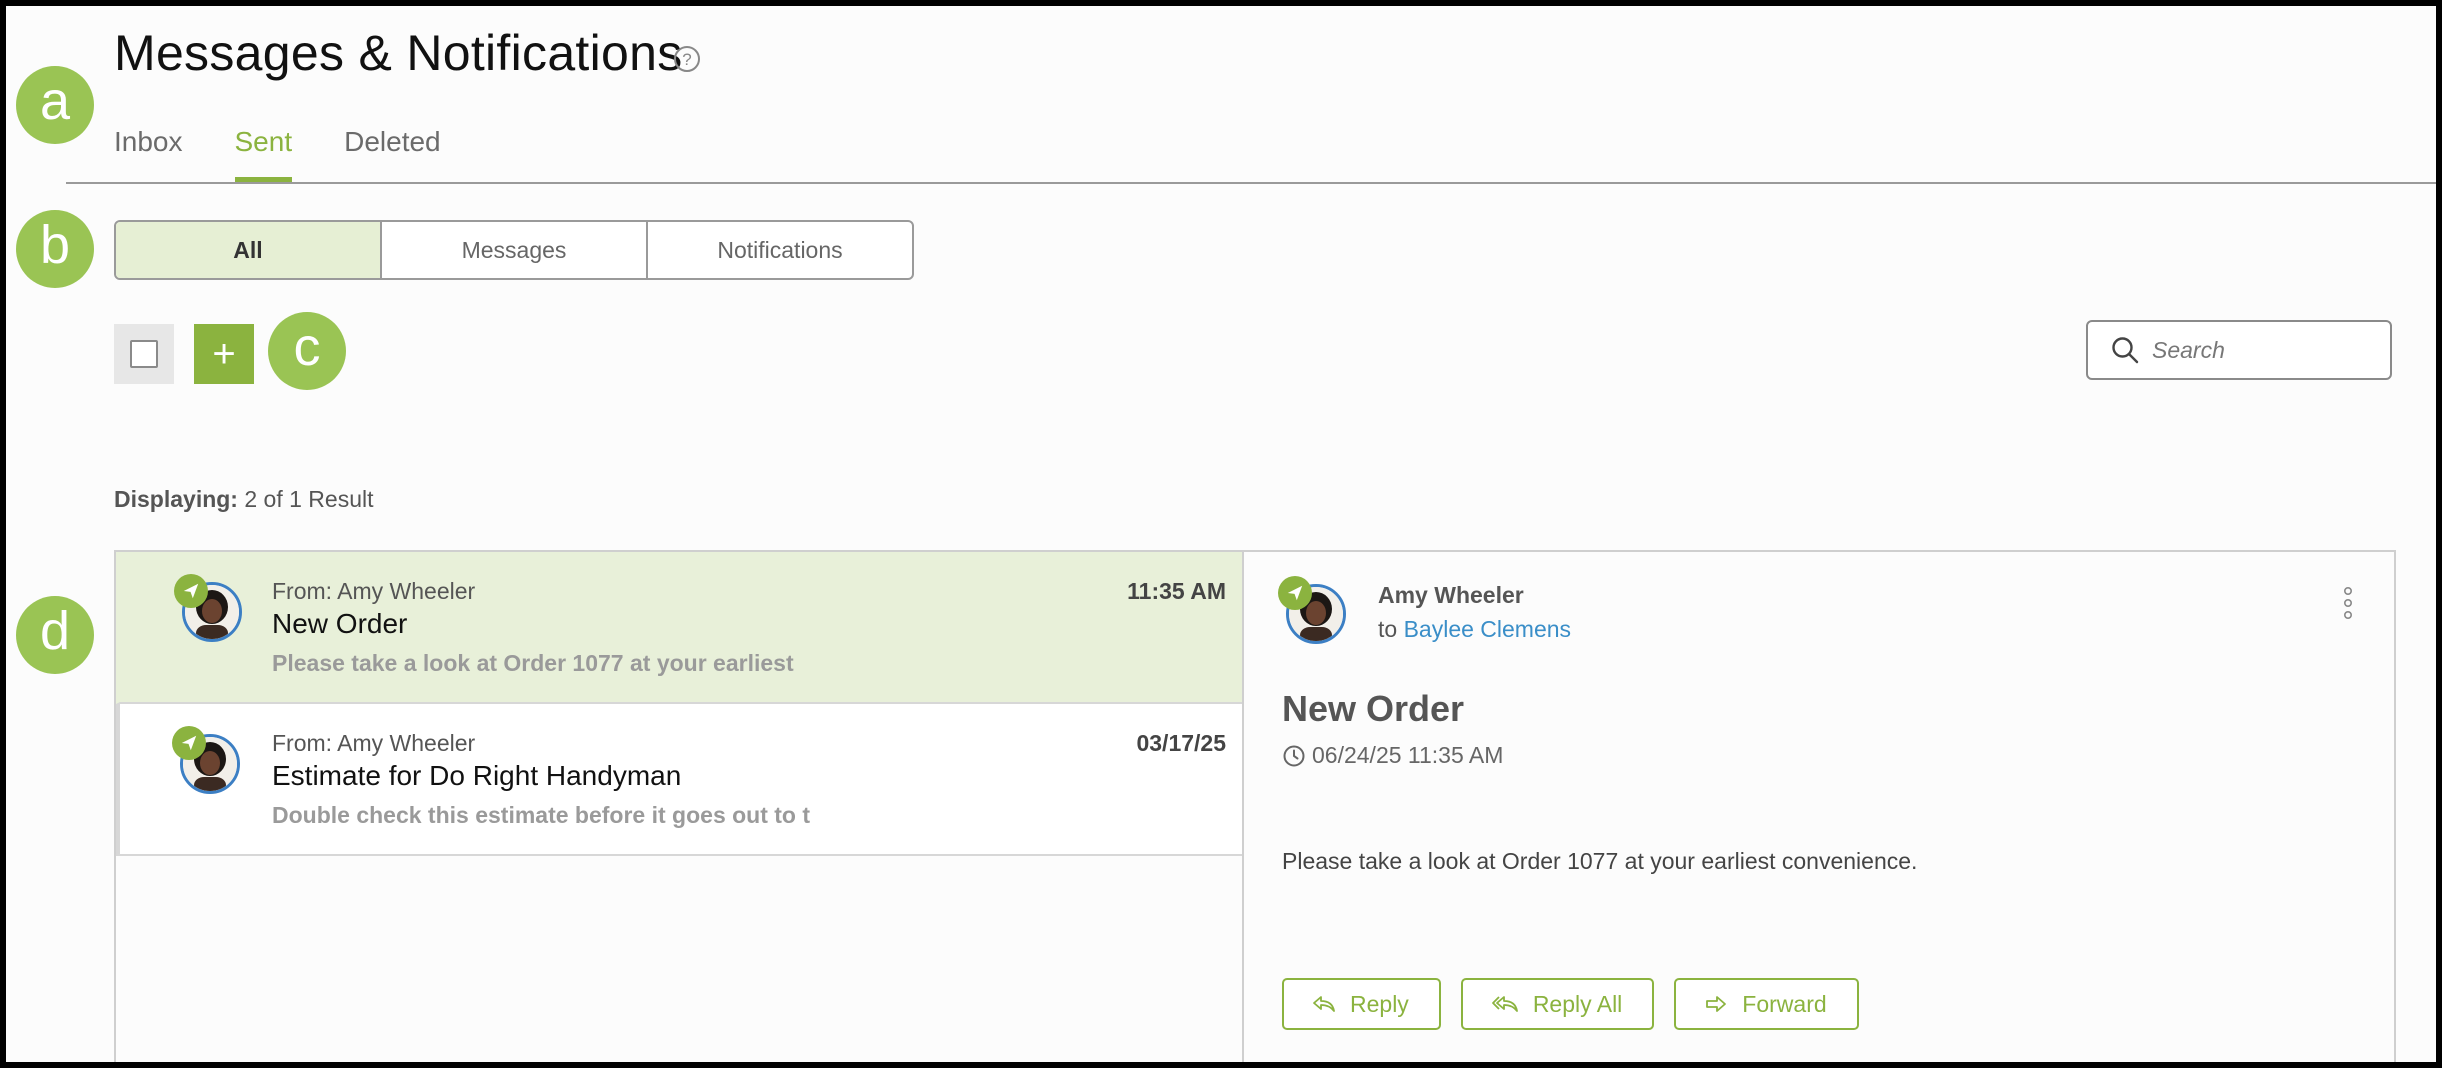 The height and width of the screenshot is (1068, 2442). What do you see at coordinates (1294, 755) in the screenshot?
I see `clock-icon` at bounding box center [1294, 755].